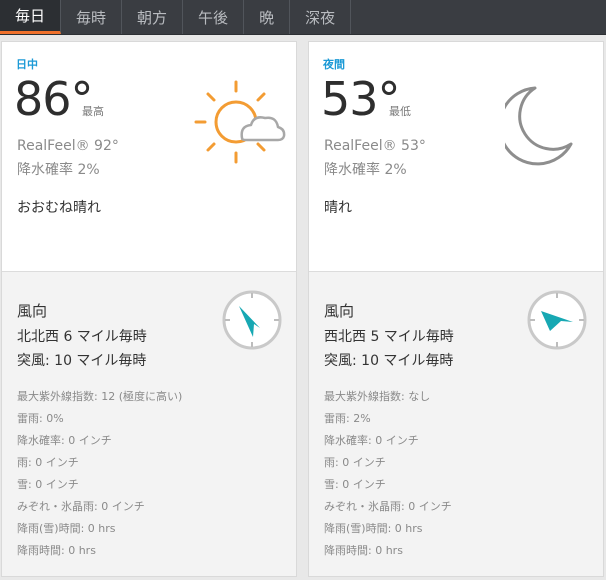 This screenshot has height=580, width=606. I want to click on night-temperature: 53°, so click(361, 99).